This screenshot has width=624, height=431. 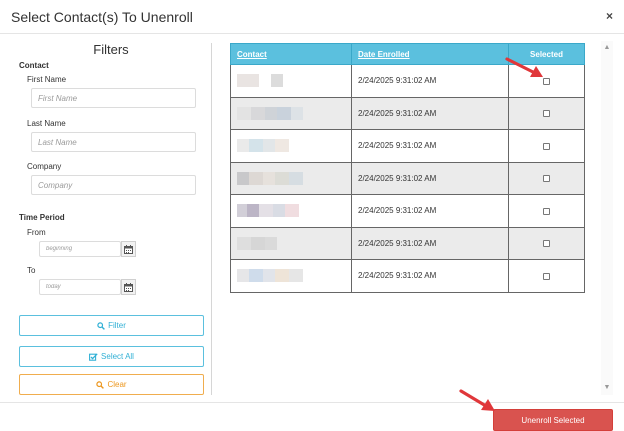 I want to click on from-label: From, so click(x=36, y=232).